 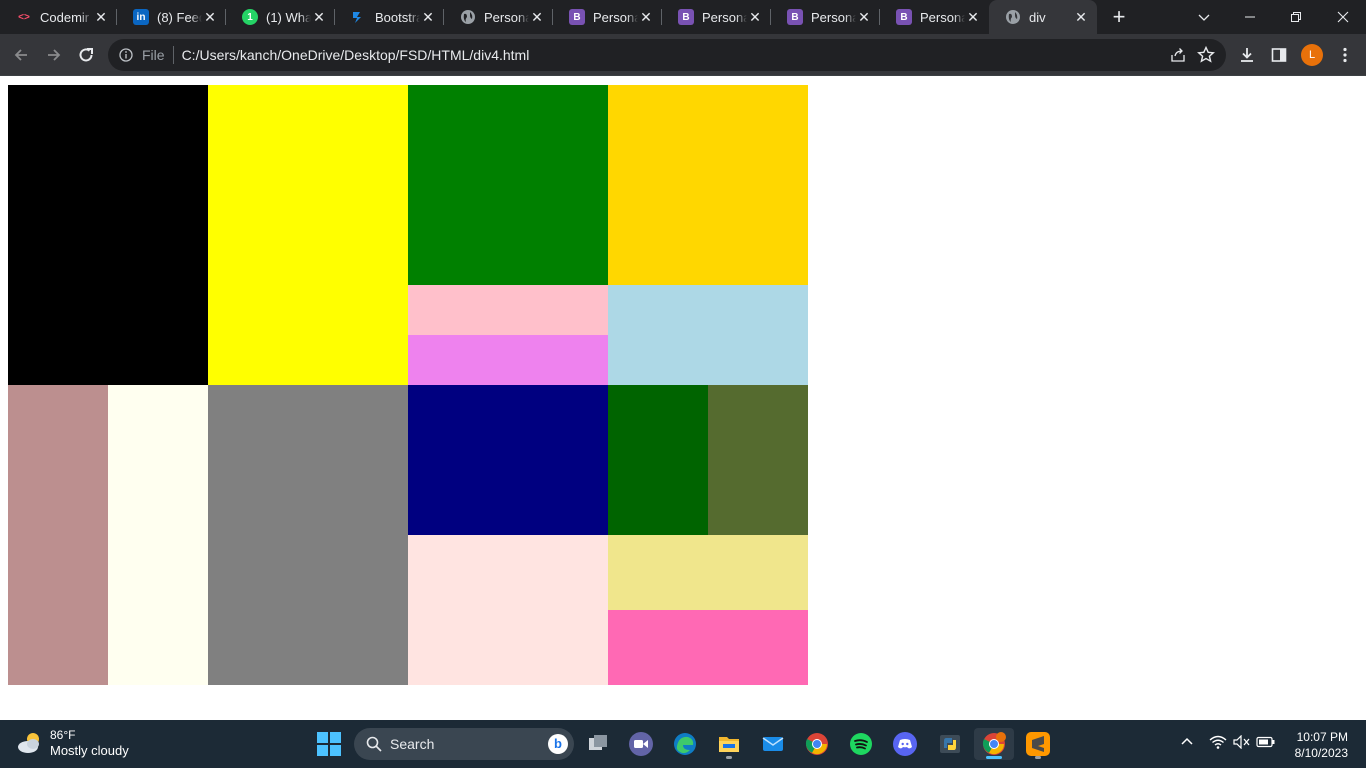 I want to click on python-button, so click(x=950, y=744).